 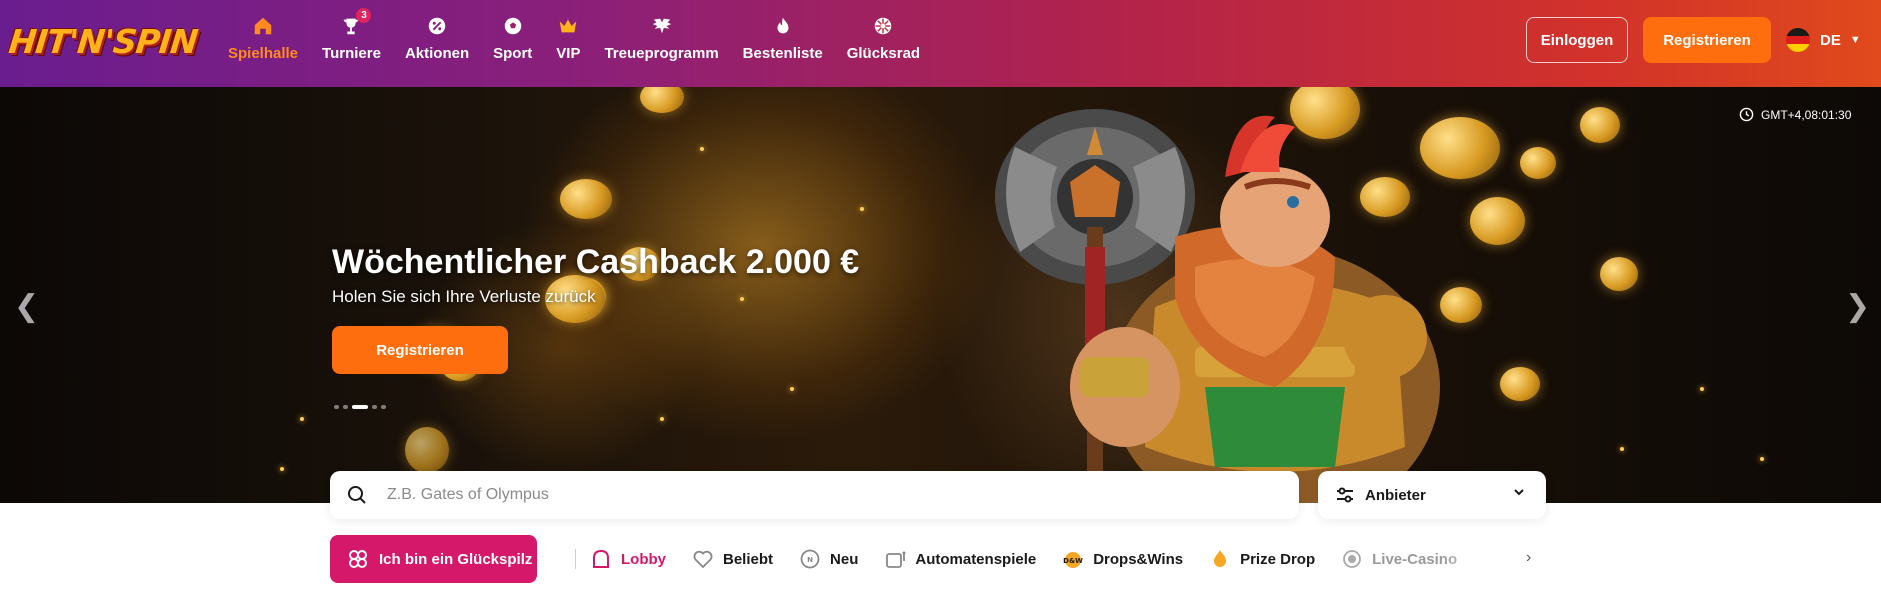 What do you see at coordinates (596, 262) in the screenshot?
I see `hero-title: Wöchentlicher Cashback 2.000 €` at bounding box center [596, 262].